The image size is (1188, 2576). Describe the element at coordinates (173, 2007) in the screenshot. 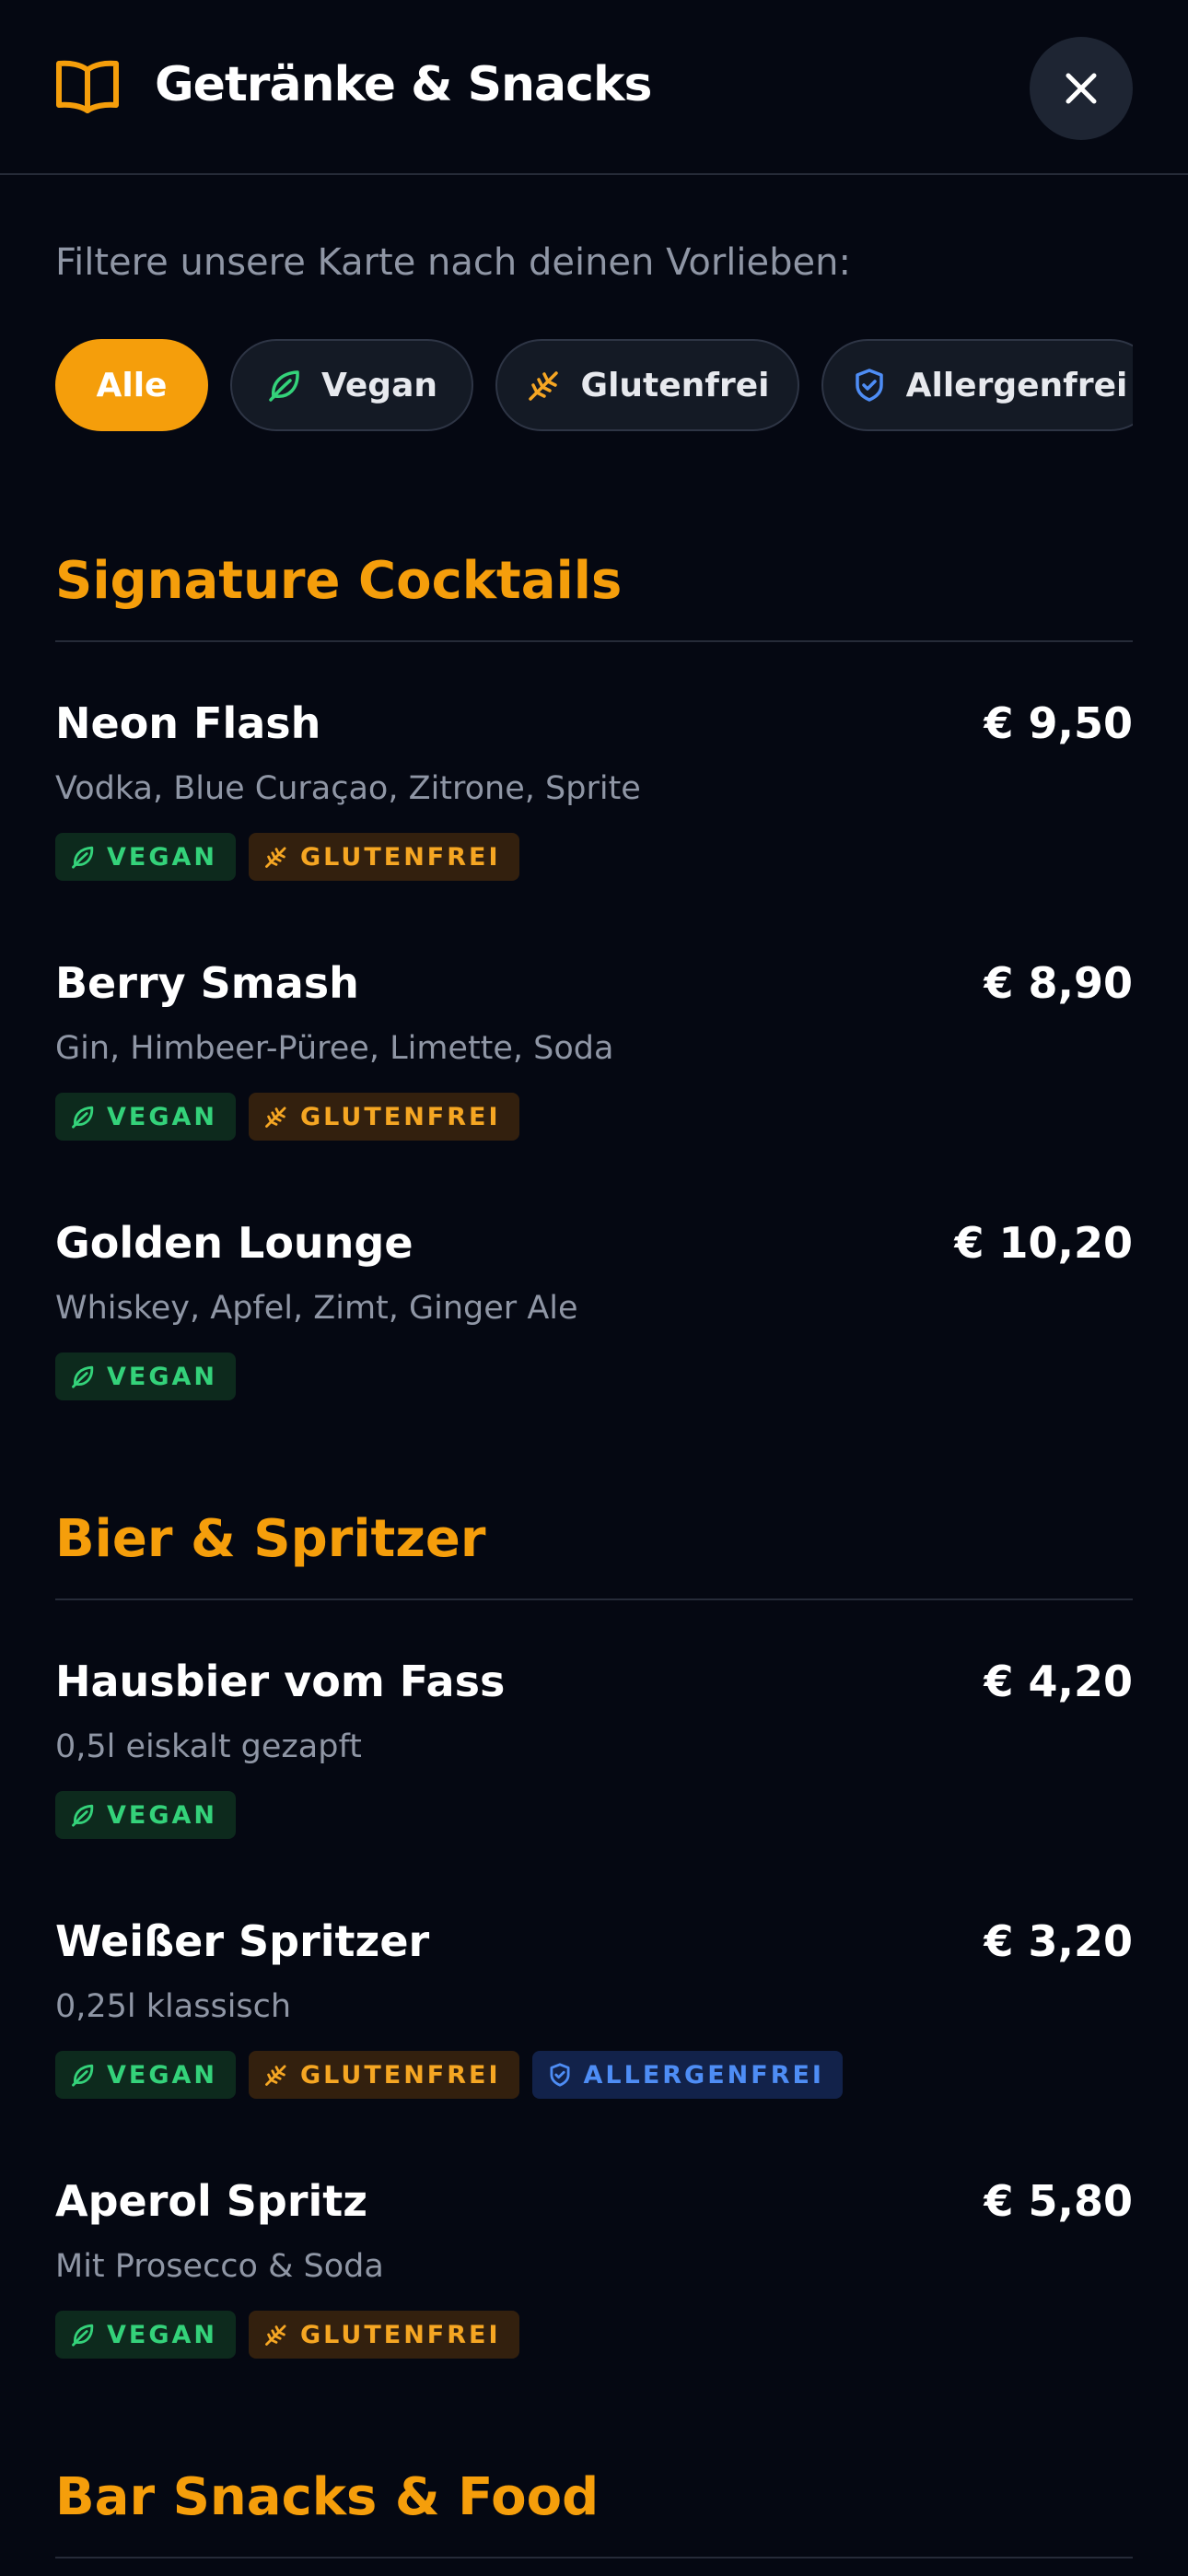

I see `item-description: 0,25l klassisch` at that location.